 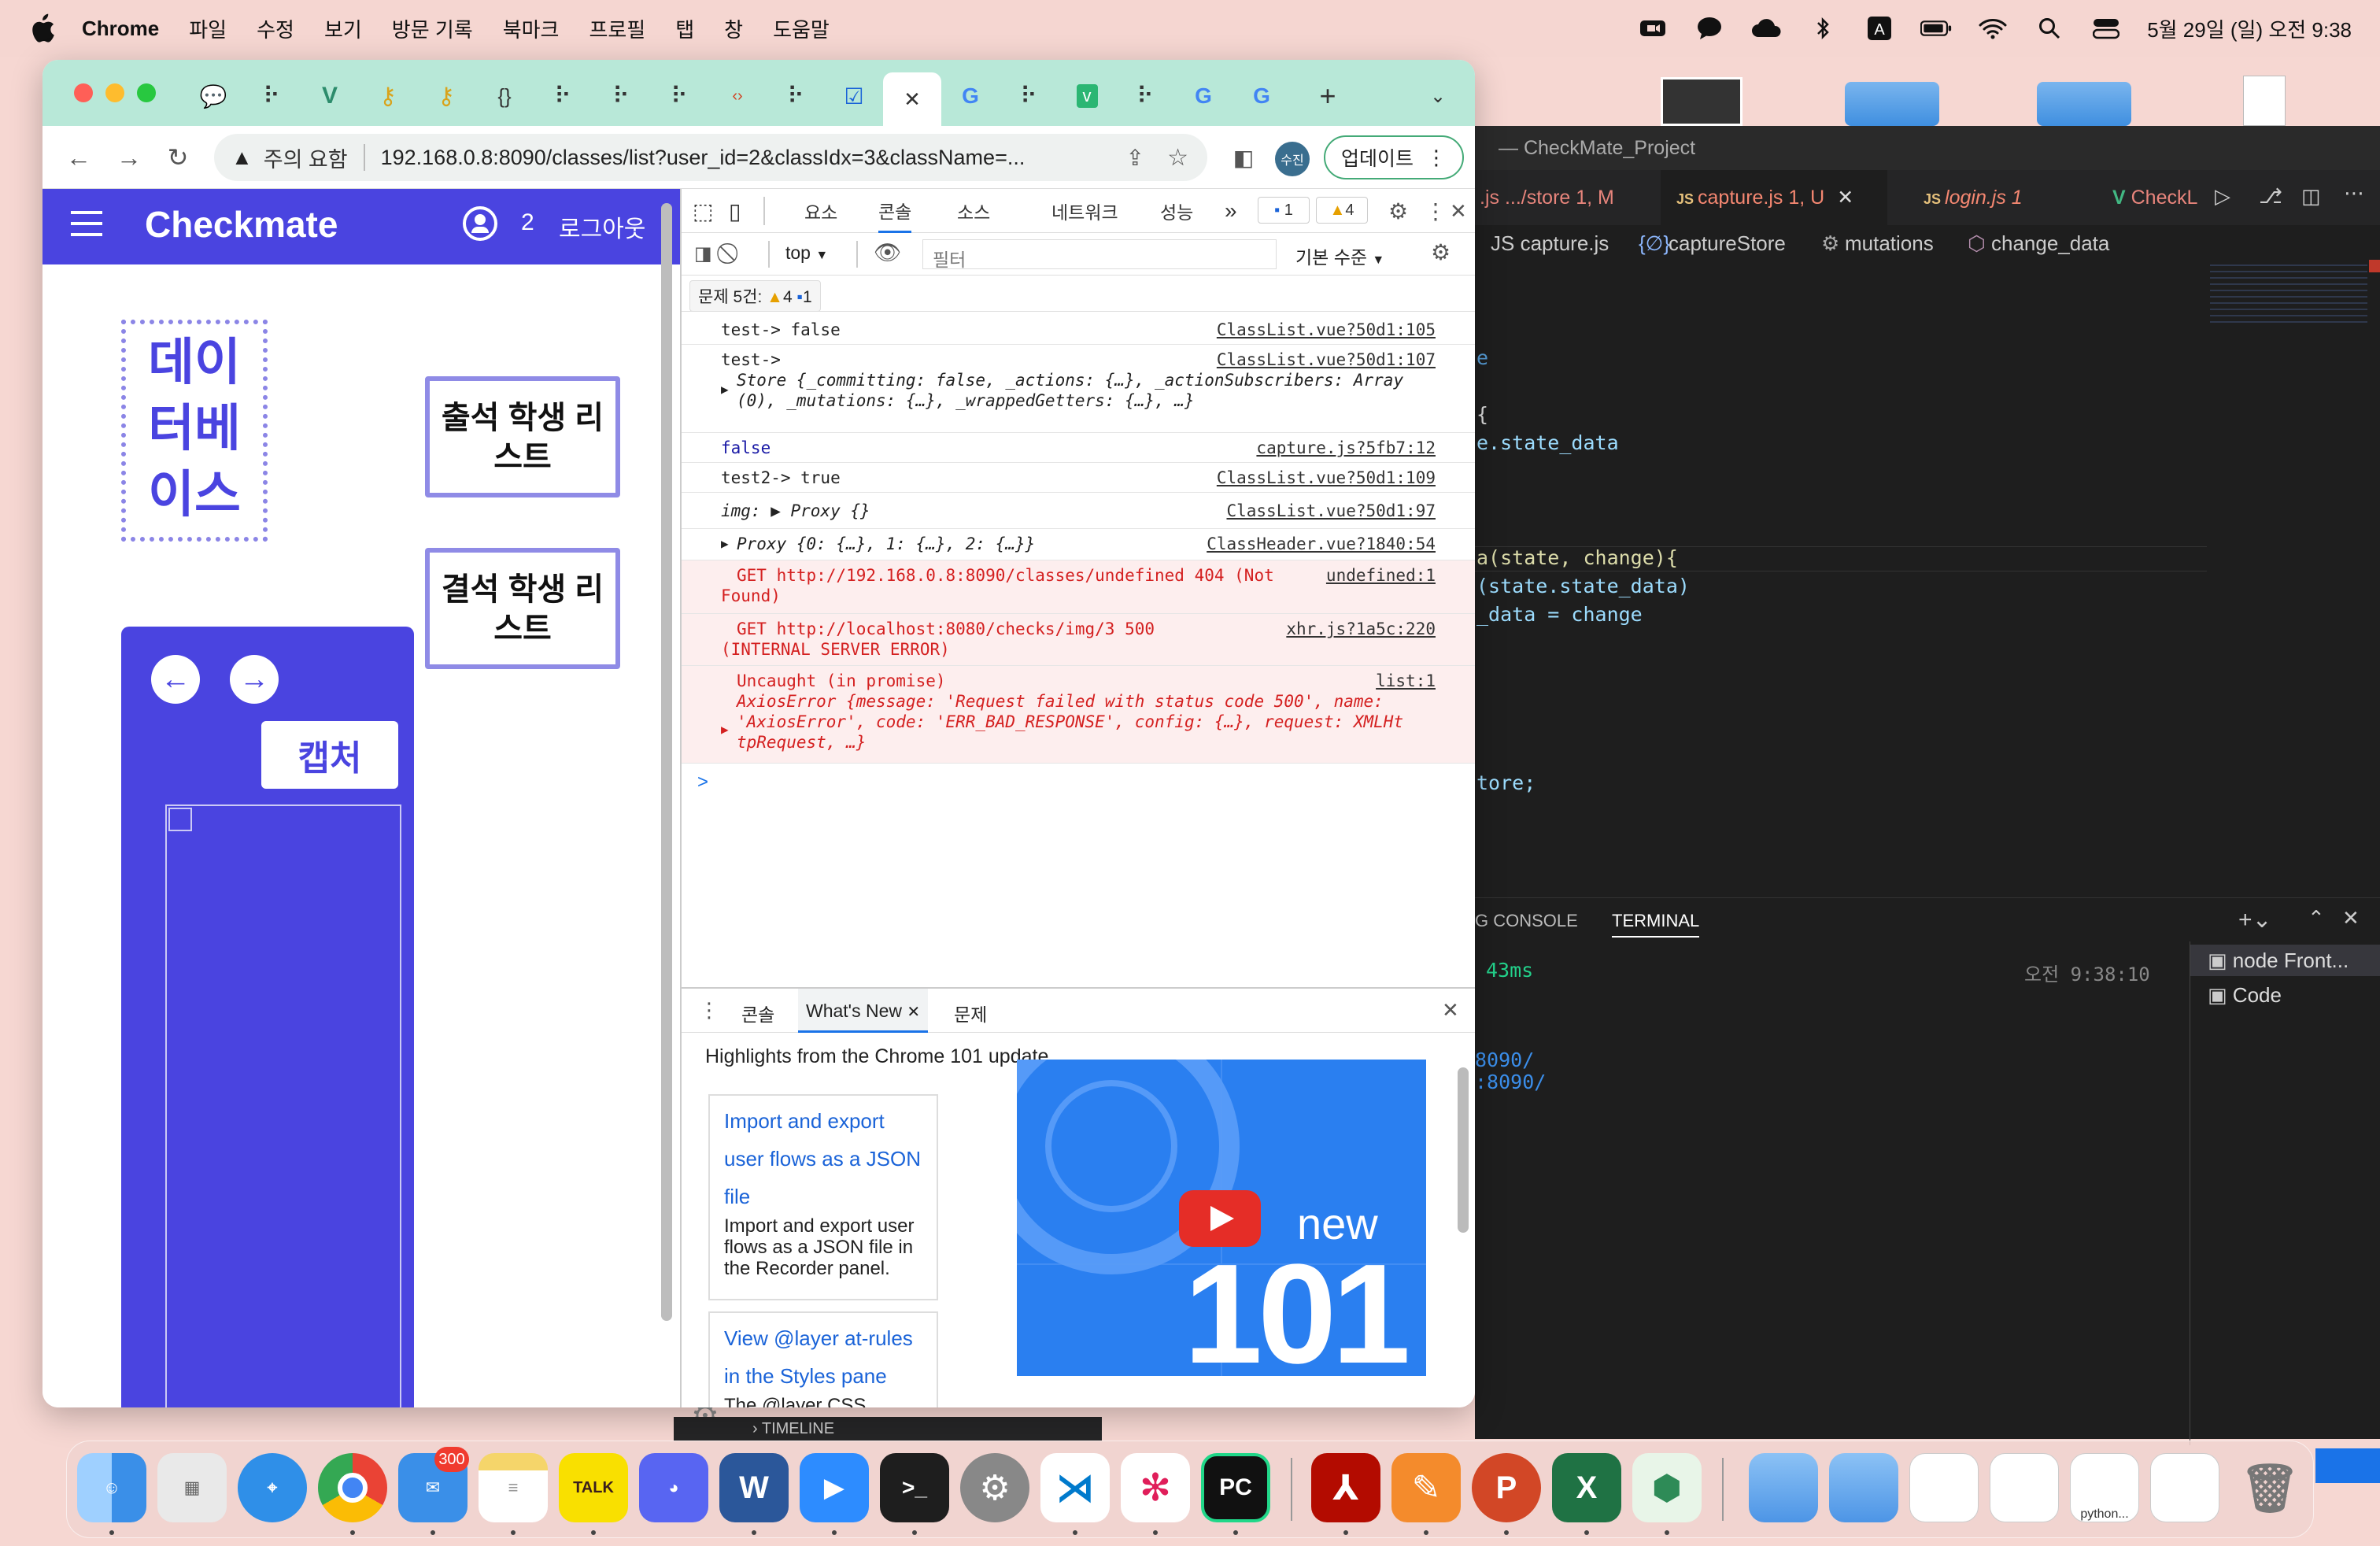 I want to click on word-icon: W, so click(x=754, y=1487).